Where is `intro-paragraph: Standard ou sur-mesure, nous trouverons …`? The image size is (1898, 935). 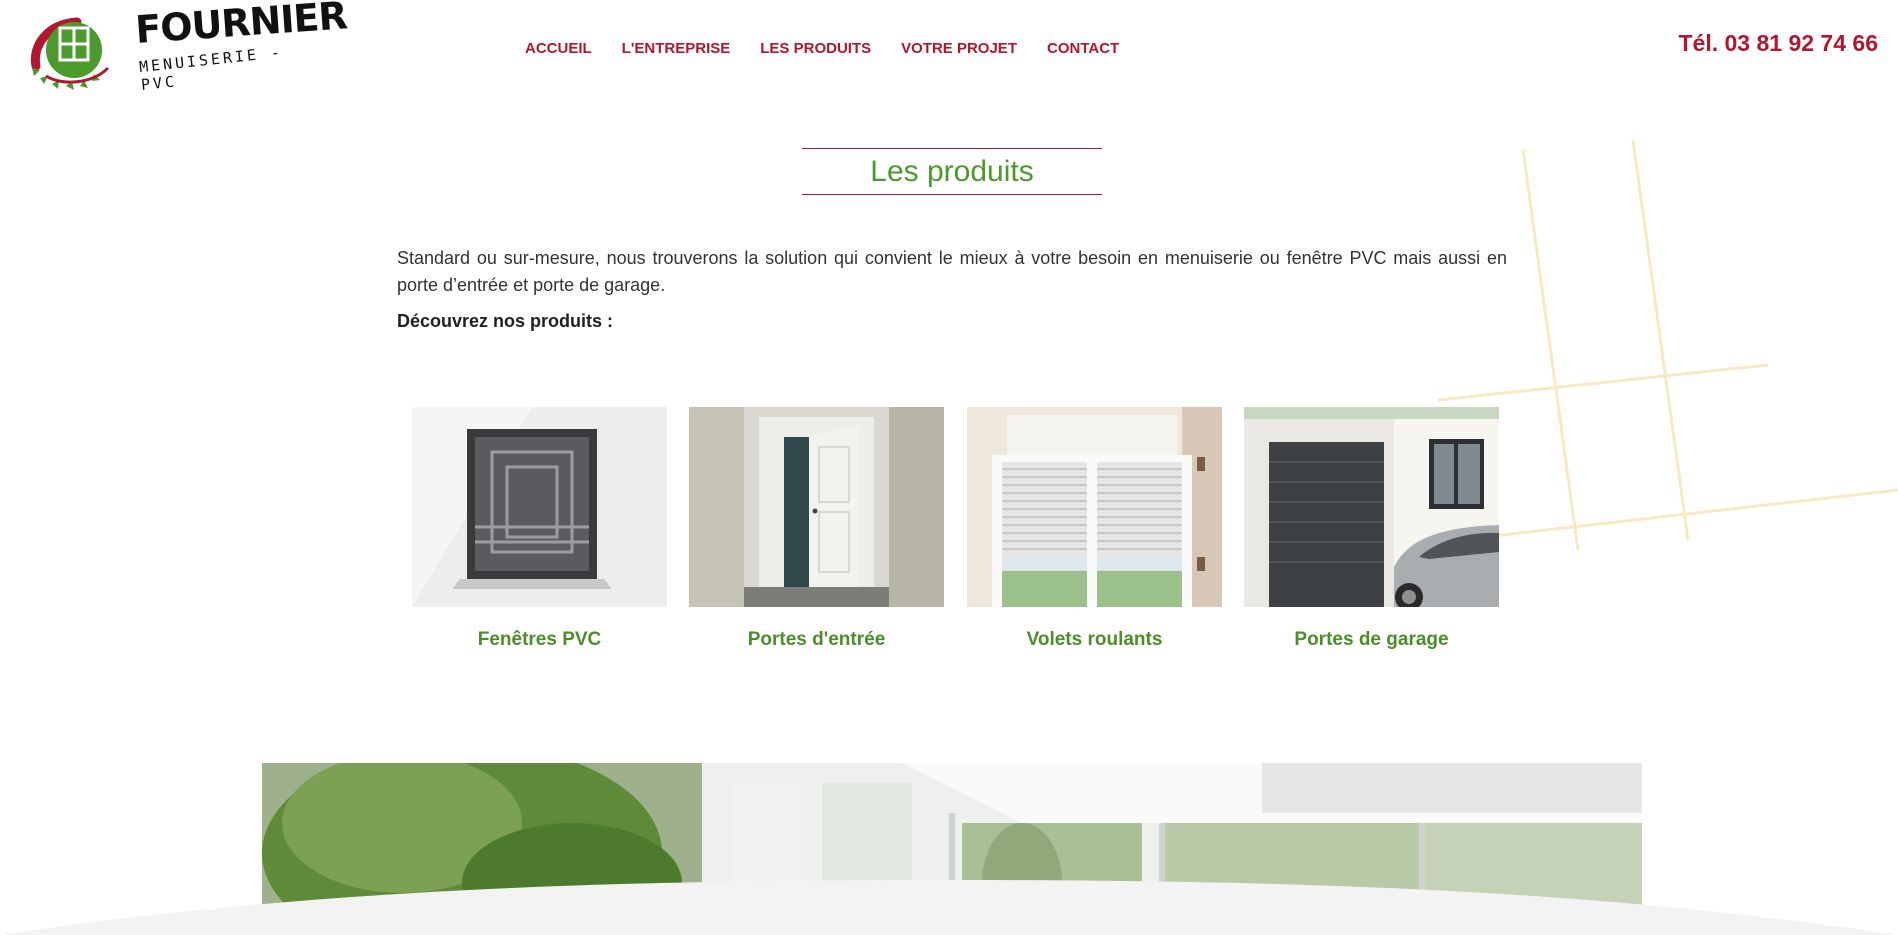
intro-paragraph: Standard ou sur-mesure, nous trouverons … is located at coordinates (952, 271).